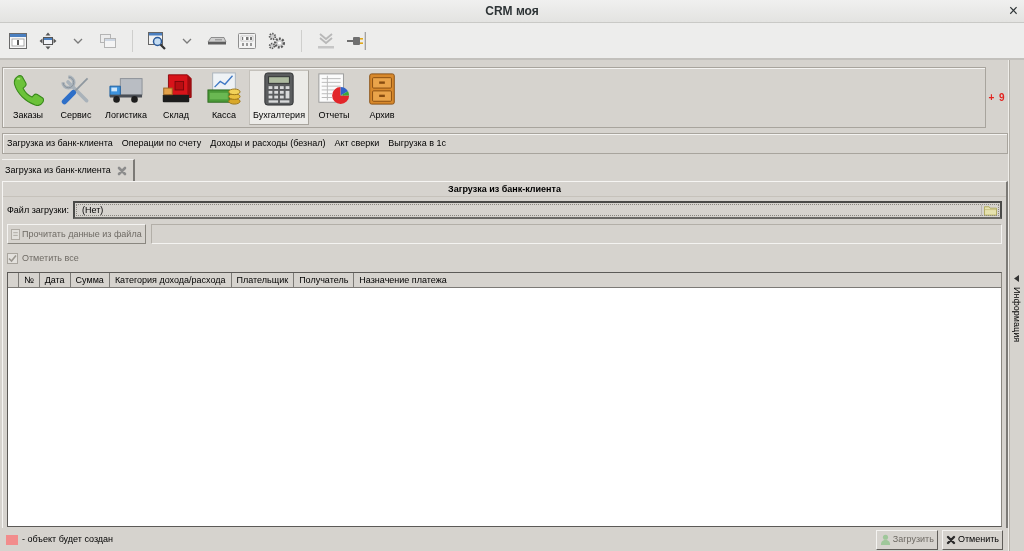 The image size is (1024, 551). I want to click on window-icon, so click(18, 40).